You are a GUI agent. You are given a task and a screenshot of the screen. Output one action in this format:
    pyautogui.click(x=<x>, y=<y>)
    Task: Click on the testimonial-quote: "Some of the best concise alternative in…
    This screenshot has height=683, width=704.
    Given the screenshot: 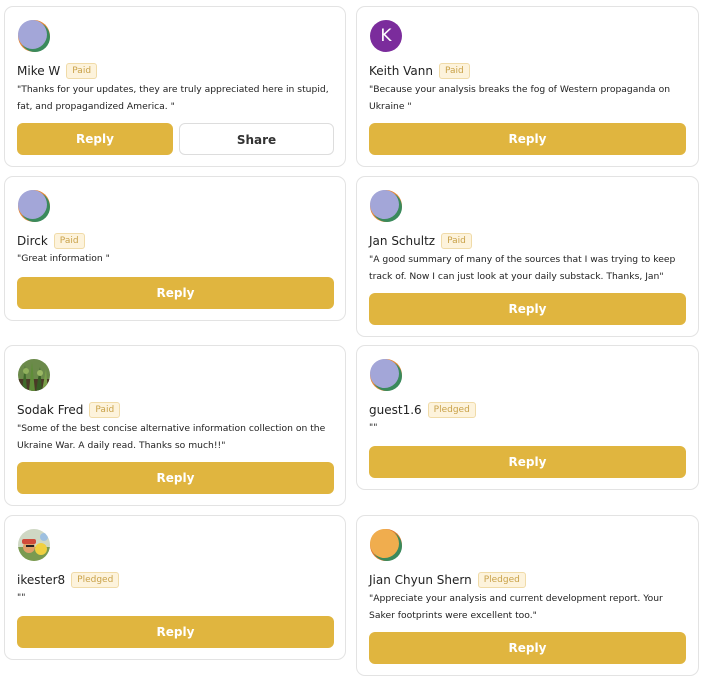 What is the action you would take?
    pyautogui.click(x=171, y=437)
    